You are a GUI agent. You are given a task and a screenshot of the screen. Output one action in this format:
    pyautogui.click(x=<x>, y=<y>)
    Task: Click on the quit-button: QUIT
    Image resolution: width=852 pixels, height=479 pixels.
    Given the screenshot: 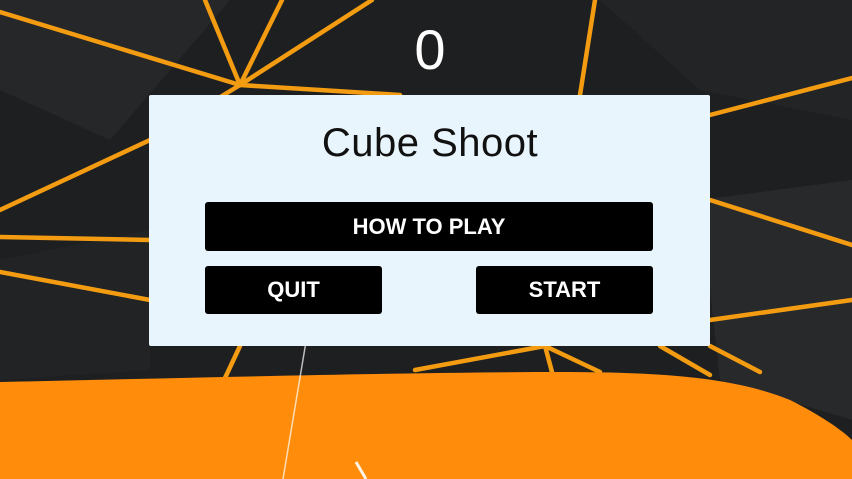 What is the action you would take?
    pyautogui.click(x=293, y=290)
    